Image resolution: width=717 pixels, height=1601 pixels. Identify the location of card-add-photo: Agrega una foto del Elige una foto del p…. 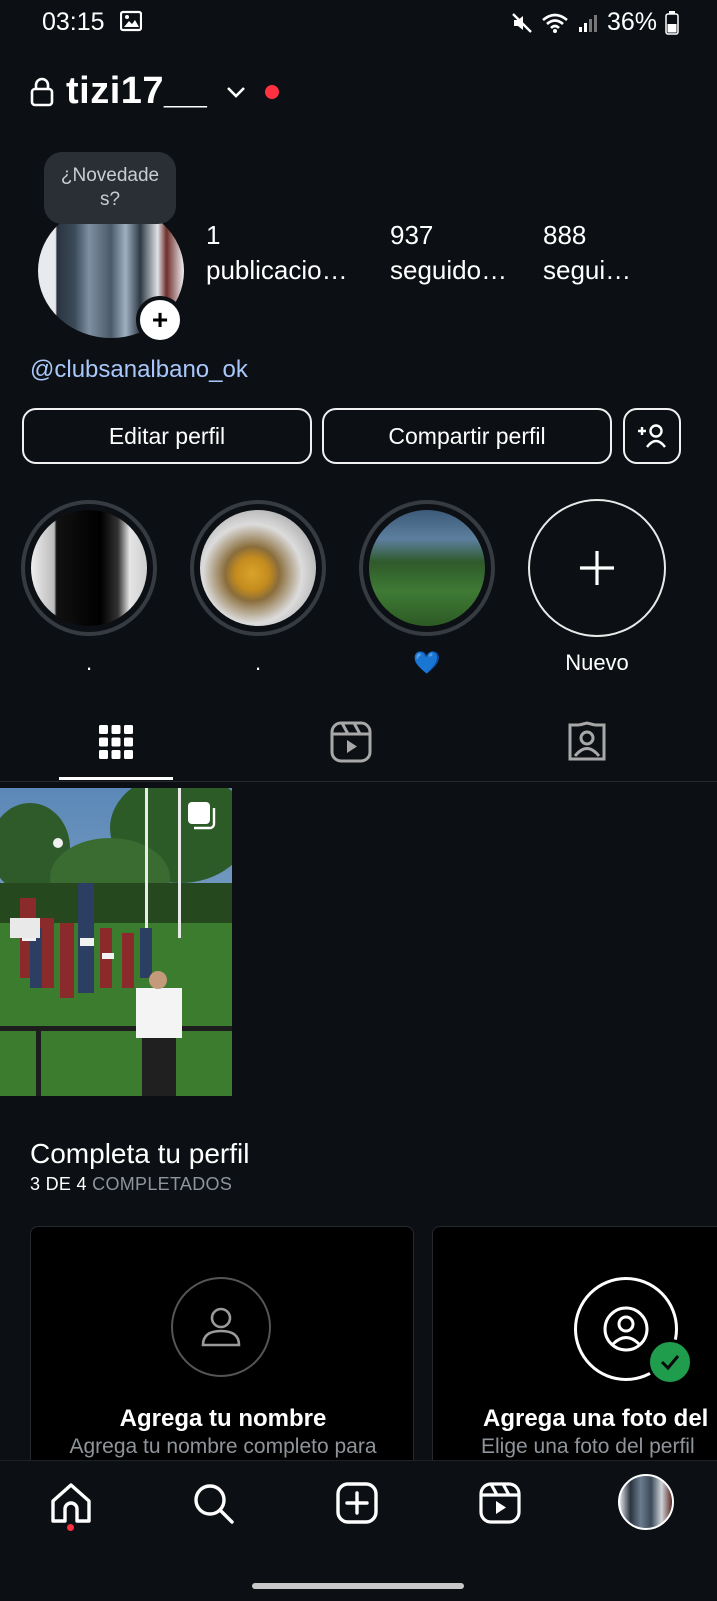
(574, 1356).